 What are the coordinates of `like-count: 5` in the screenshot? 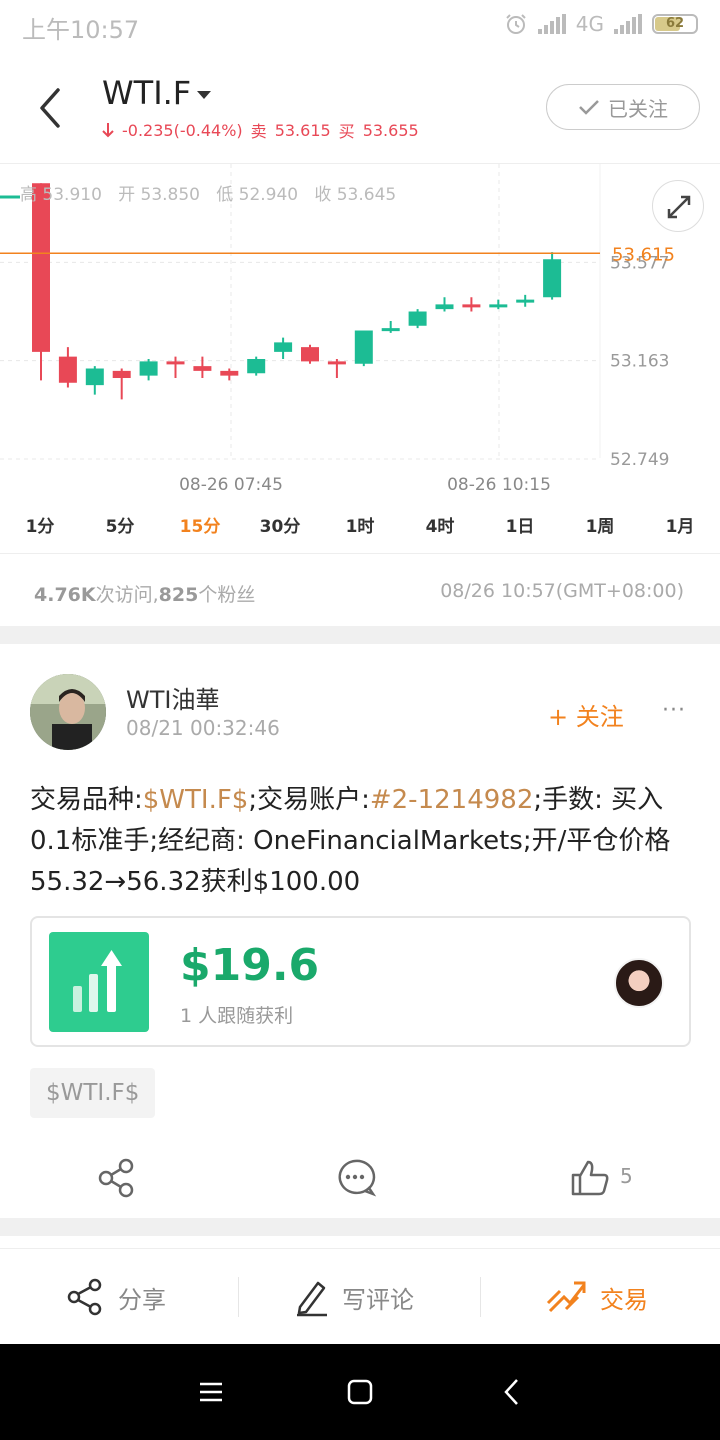 It's located at (626, 1176).